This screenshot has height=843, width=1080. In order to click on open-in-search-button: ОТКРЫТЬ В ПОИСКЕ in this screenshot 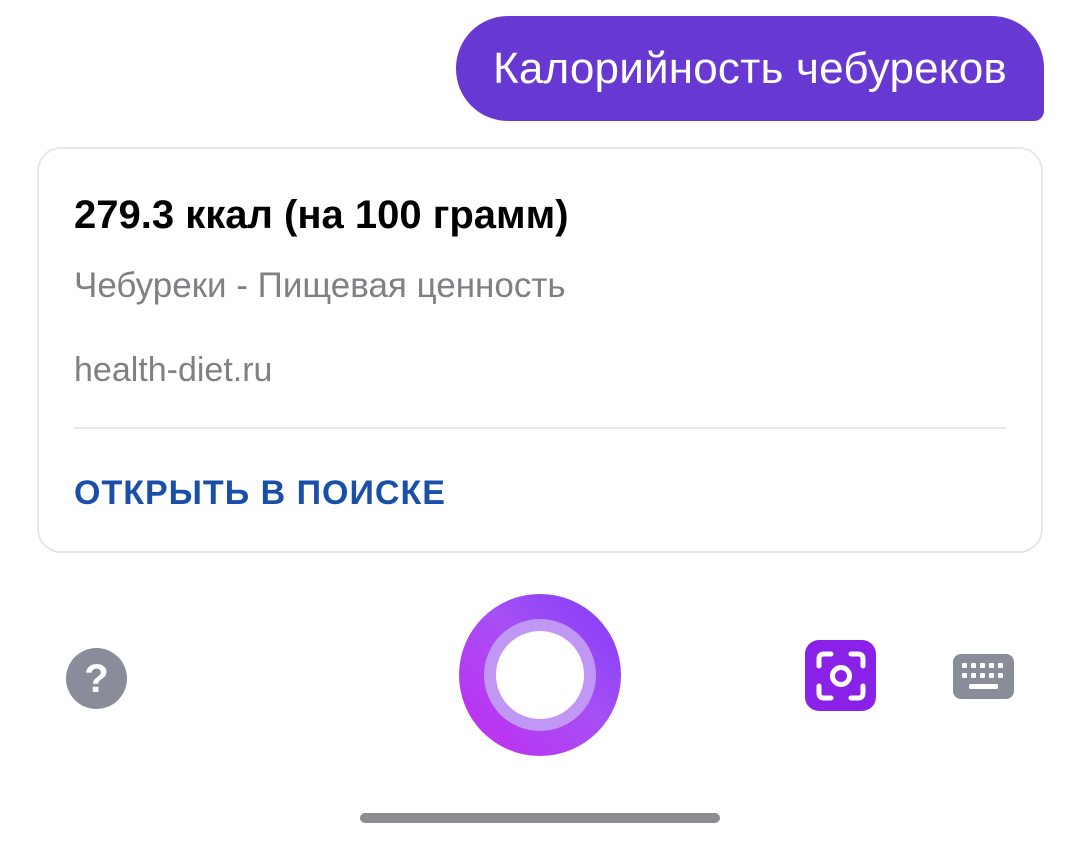, I will do `click(260, 493)`.